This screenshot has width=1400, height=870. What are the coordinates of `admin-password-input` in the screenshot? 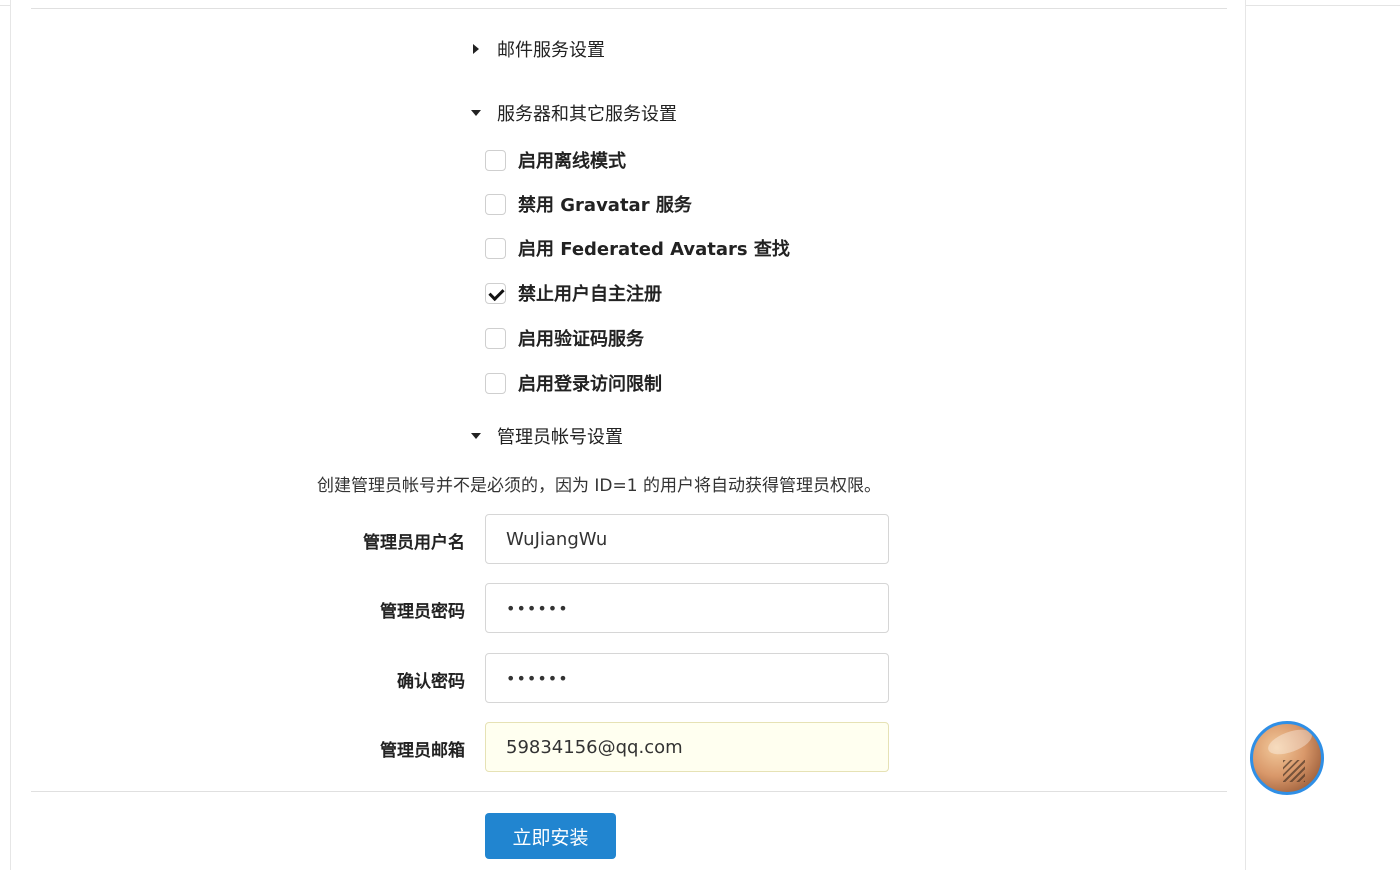 It's located at (687, 608).